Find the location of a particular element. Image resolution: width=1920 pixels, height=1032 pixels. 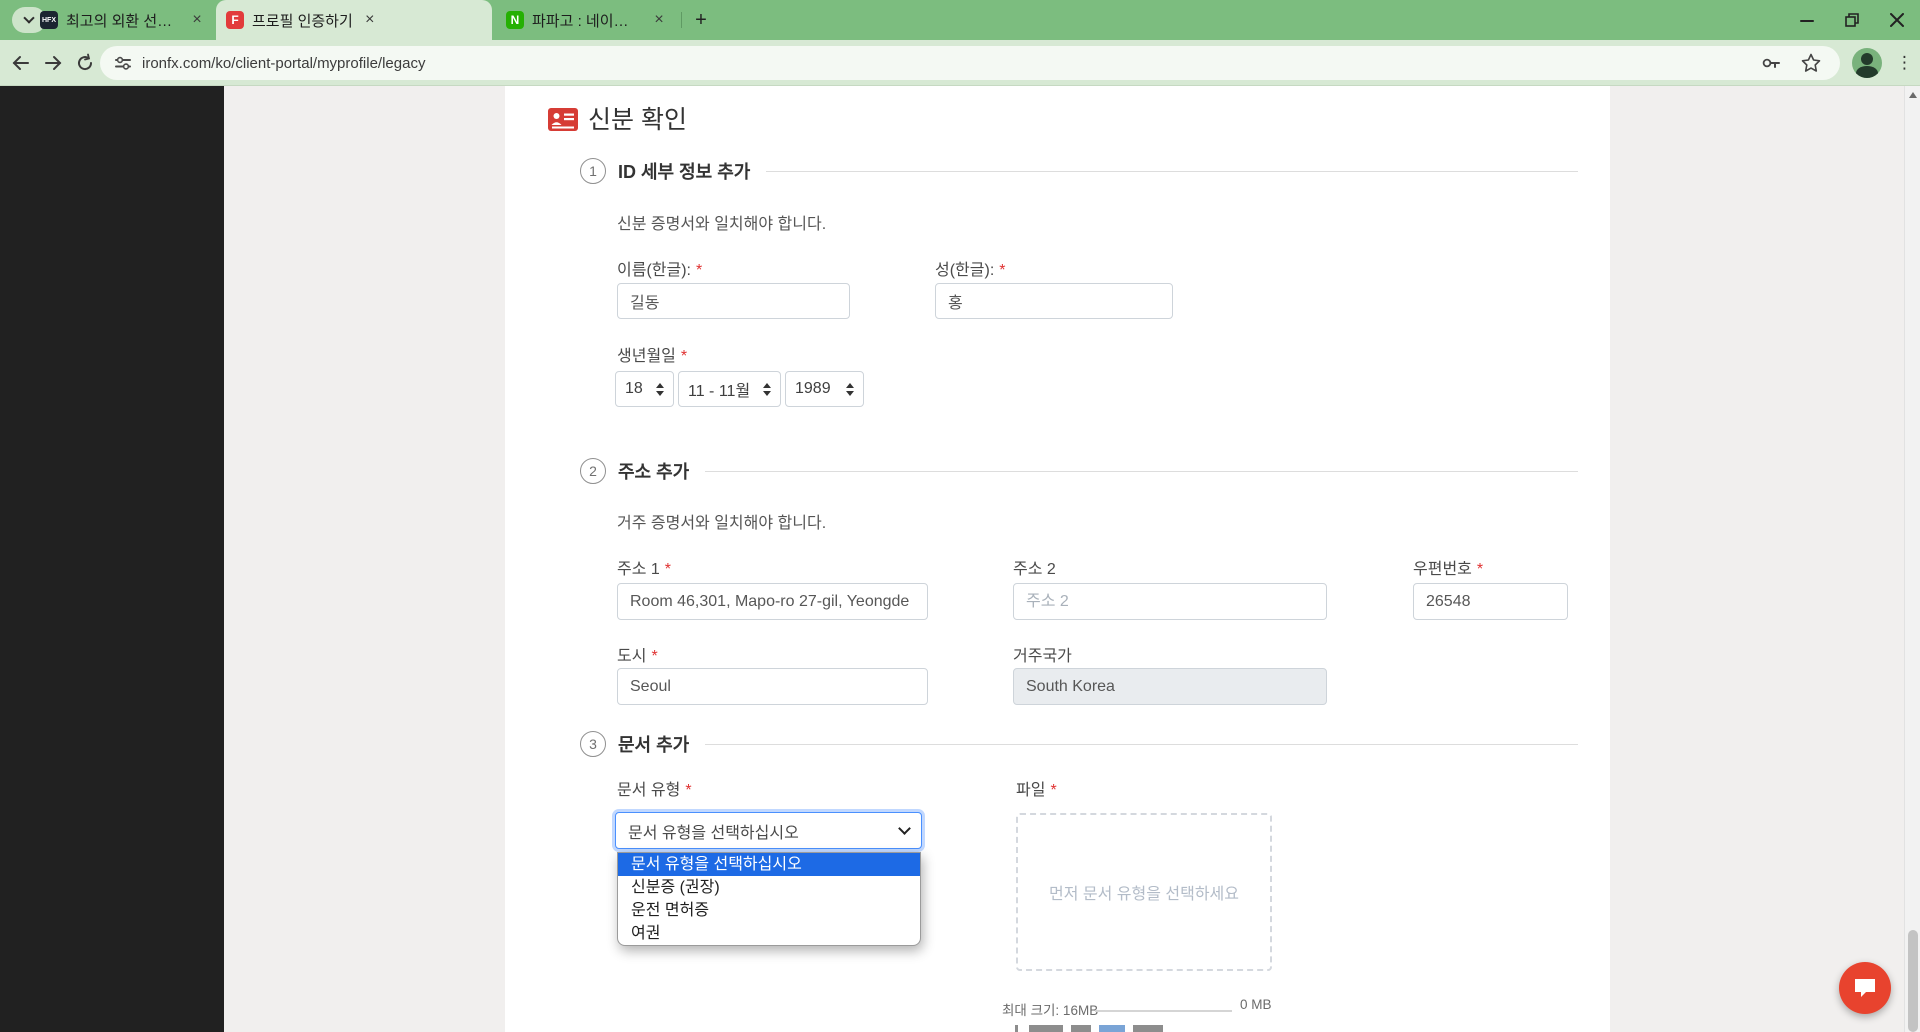

tab-favicon: HFX is located at coordinates (49, 20).